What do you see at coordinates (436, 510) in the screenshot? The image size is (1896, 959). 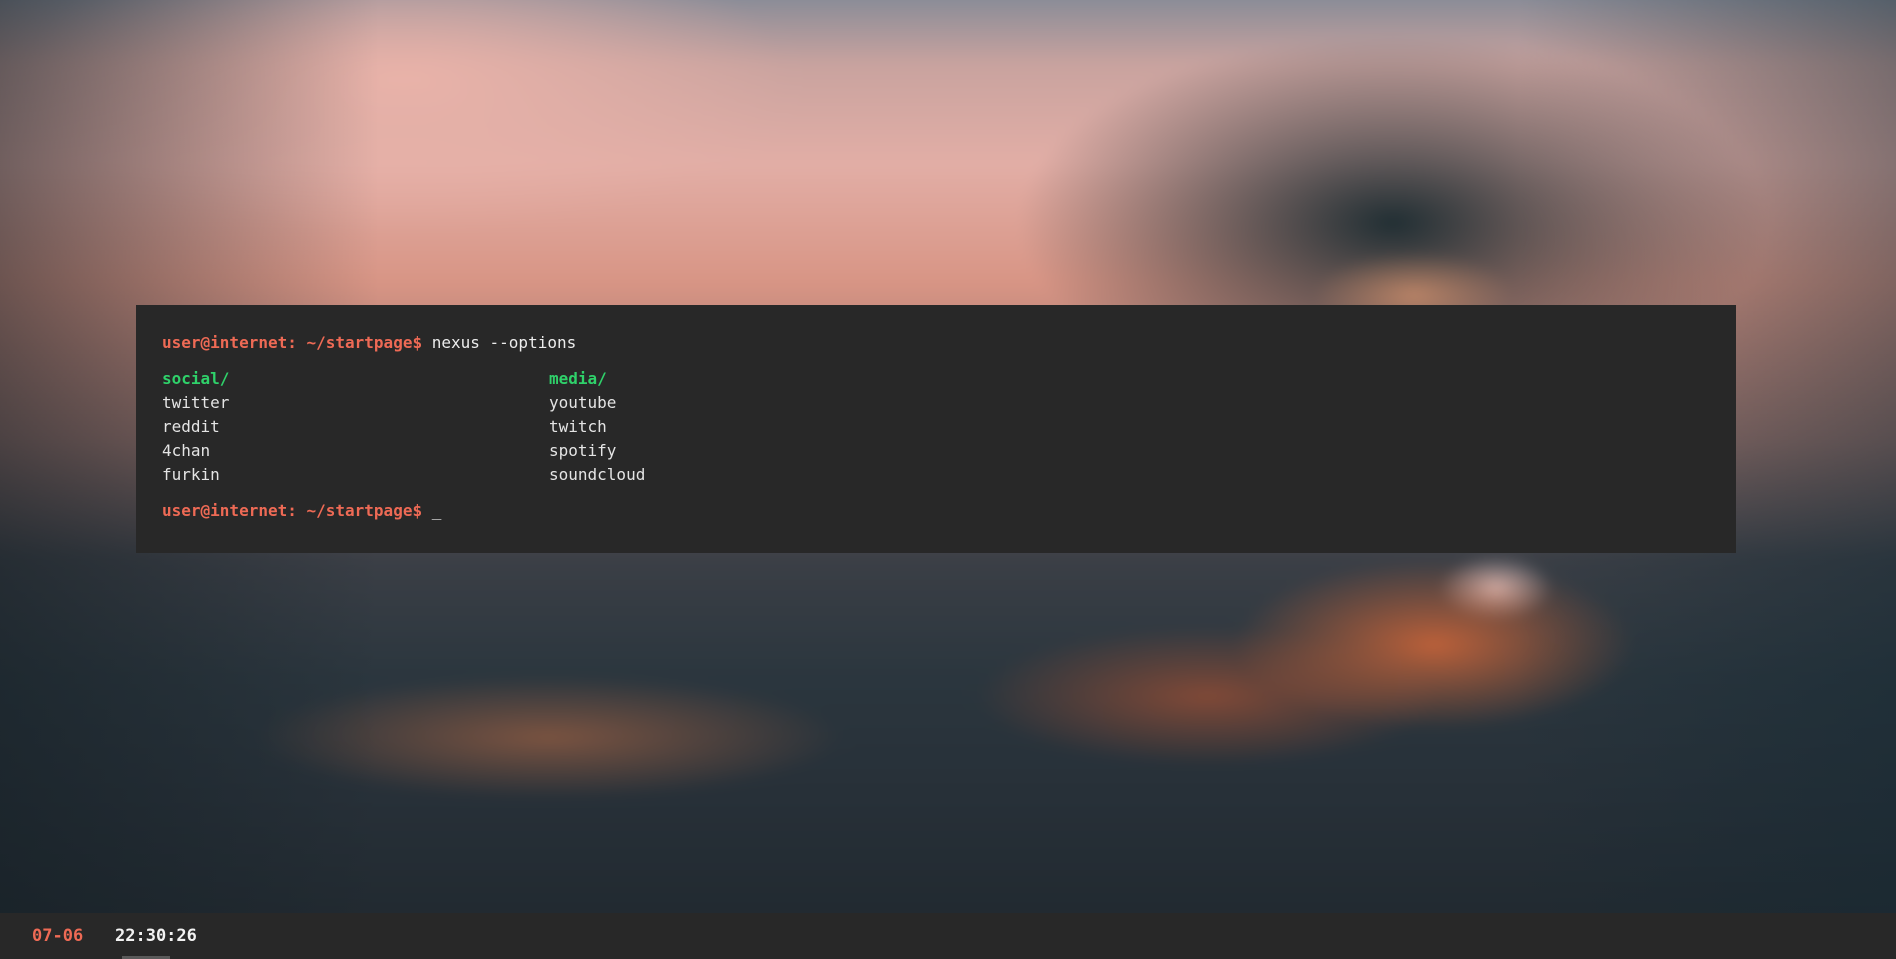 I see `text-cursor: _` at bounding box center [436, 510].